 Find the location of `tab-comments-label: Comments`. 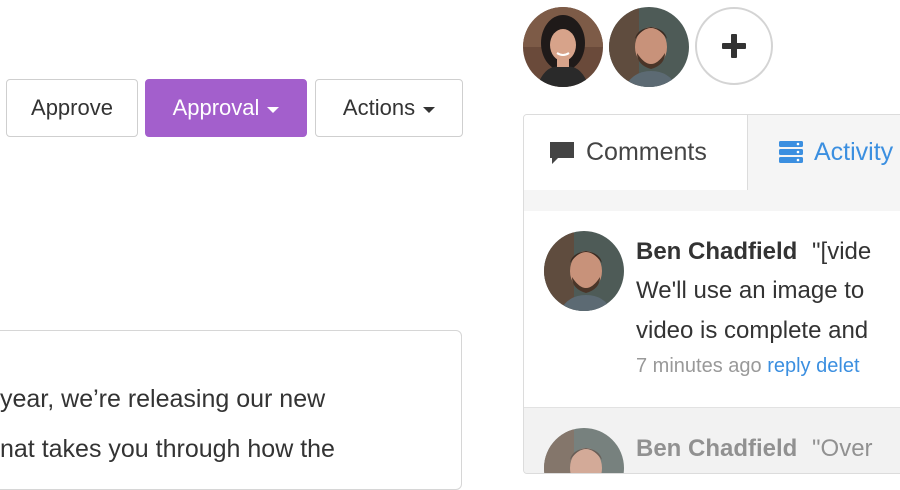

tab-comments-label: Comments is located at coordinates (646, 152).